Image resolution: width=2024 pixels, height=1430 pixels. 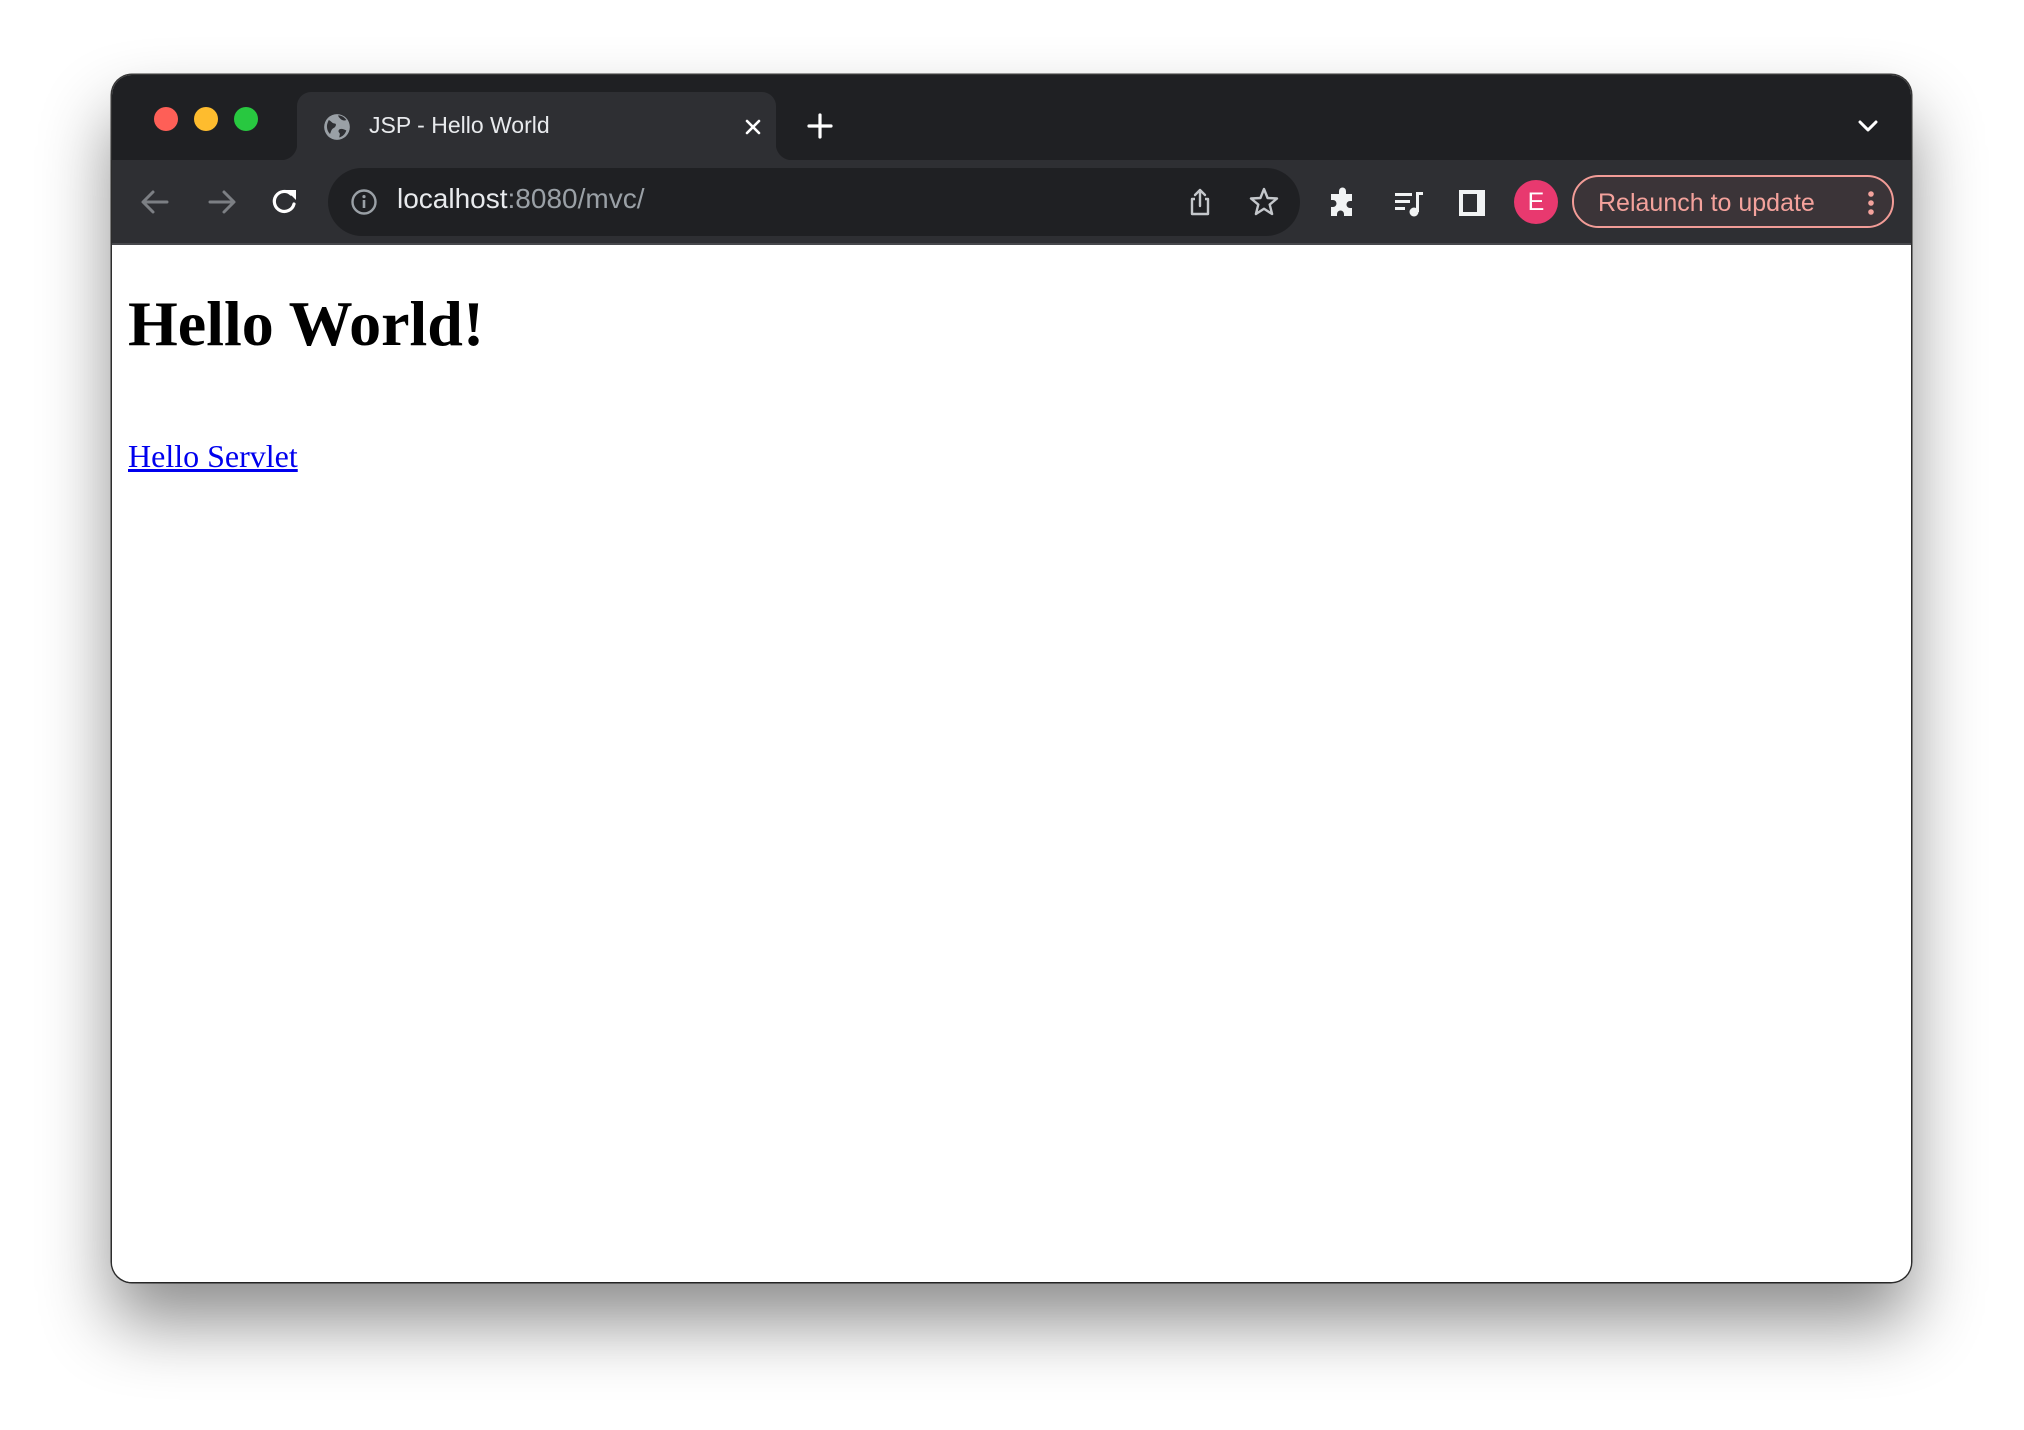 I want to click on url-text: localhost:8080/mvc/, so click(x=520, y=199).